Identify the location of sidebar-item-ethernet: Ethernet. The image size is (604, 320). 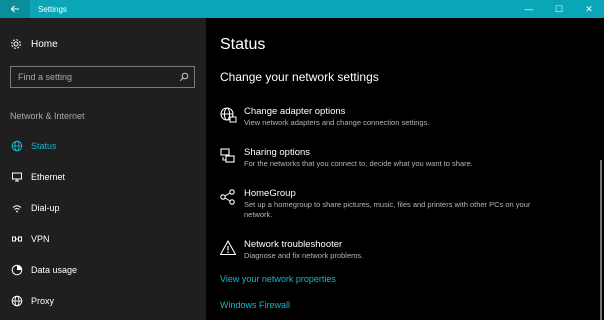
(103, 176).